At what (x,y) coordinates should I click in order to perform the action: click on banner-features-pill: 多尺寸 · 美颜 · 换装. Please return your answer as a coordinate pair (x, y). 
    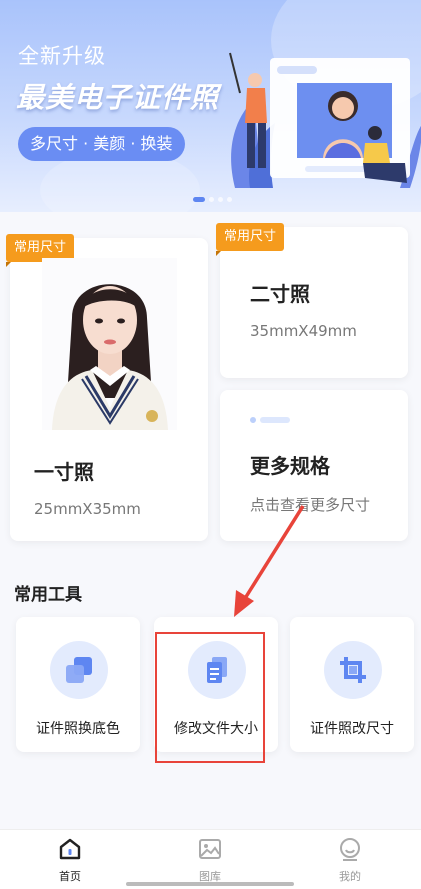
    Looking at the image, I should click on (101, 144).